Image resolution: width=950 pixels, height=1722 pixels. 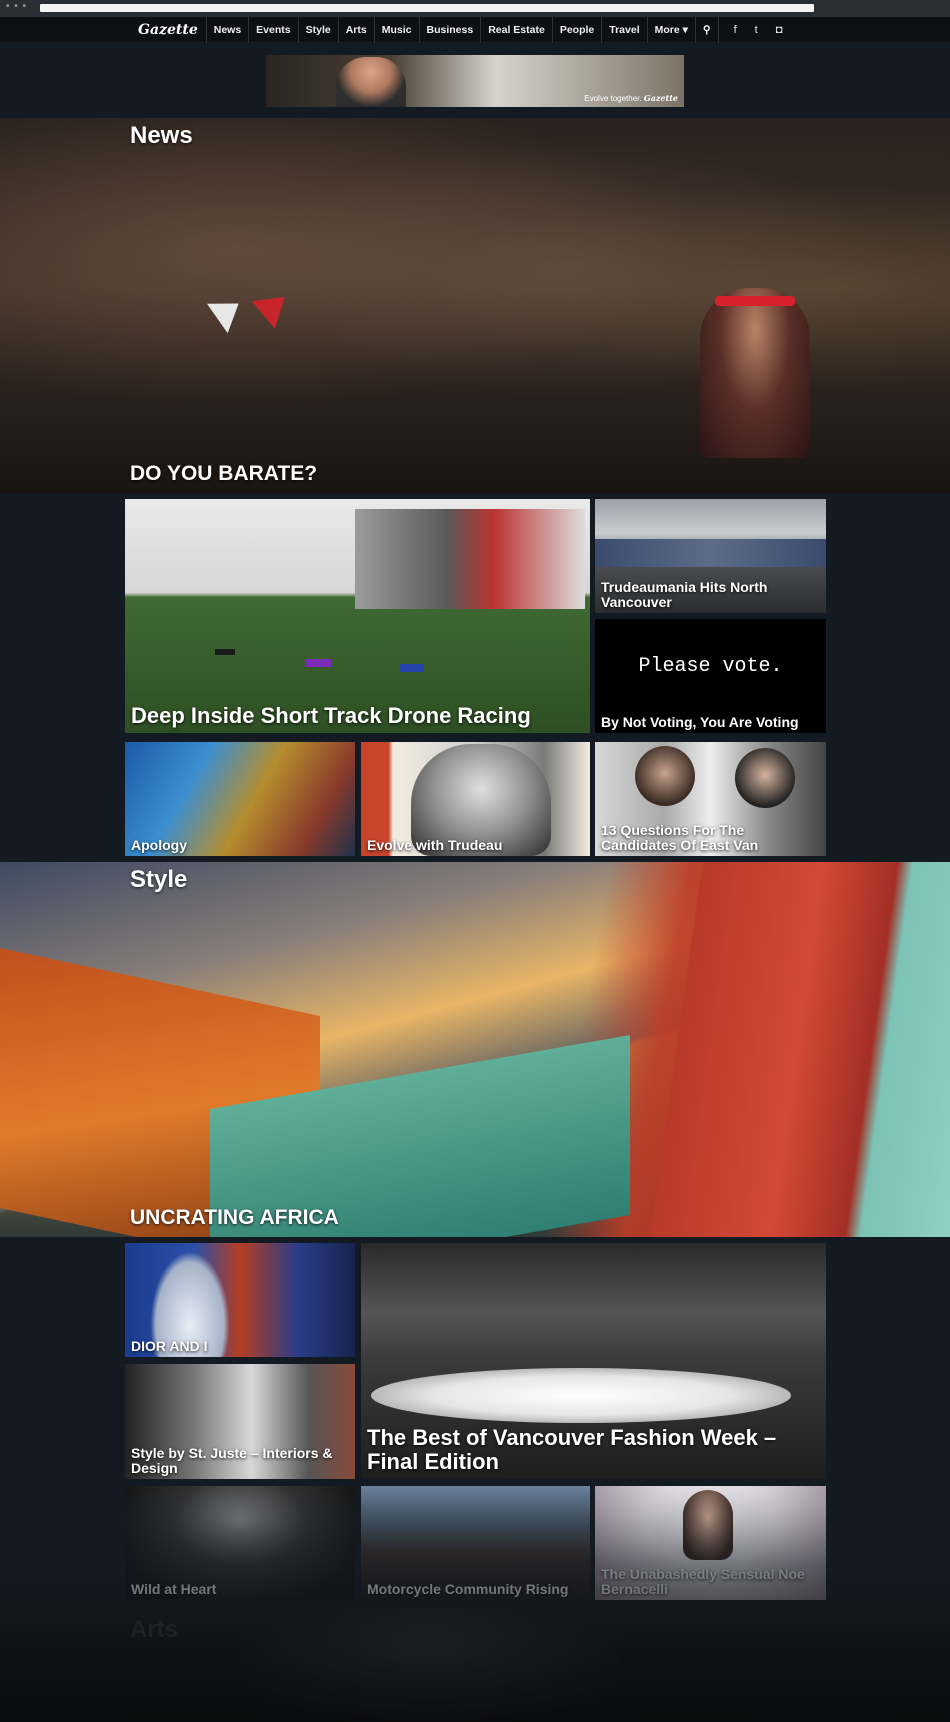 What do you see at coordinates (16, 7) in the screenshot?
I see `window-controls: • • •` at bounding box center [16, 7].